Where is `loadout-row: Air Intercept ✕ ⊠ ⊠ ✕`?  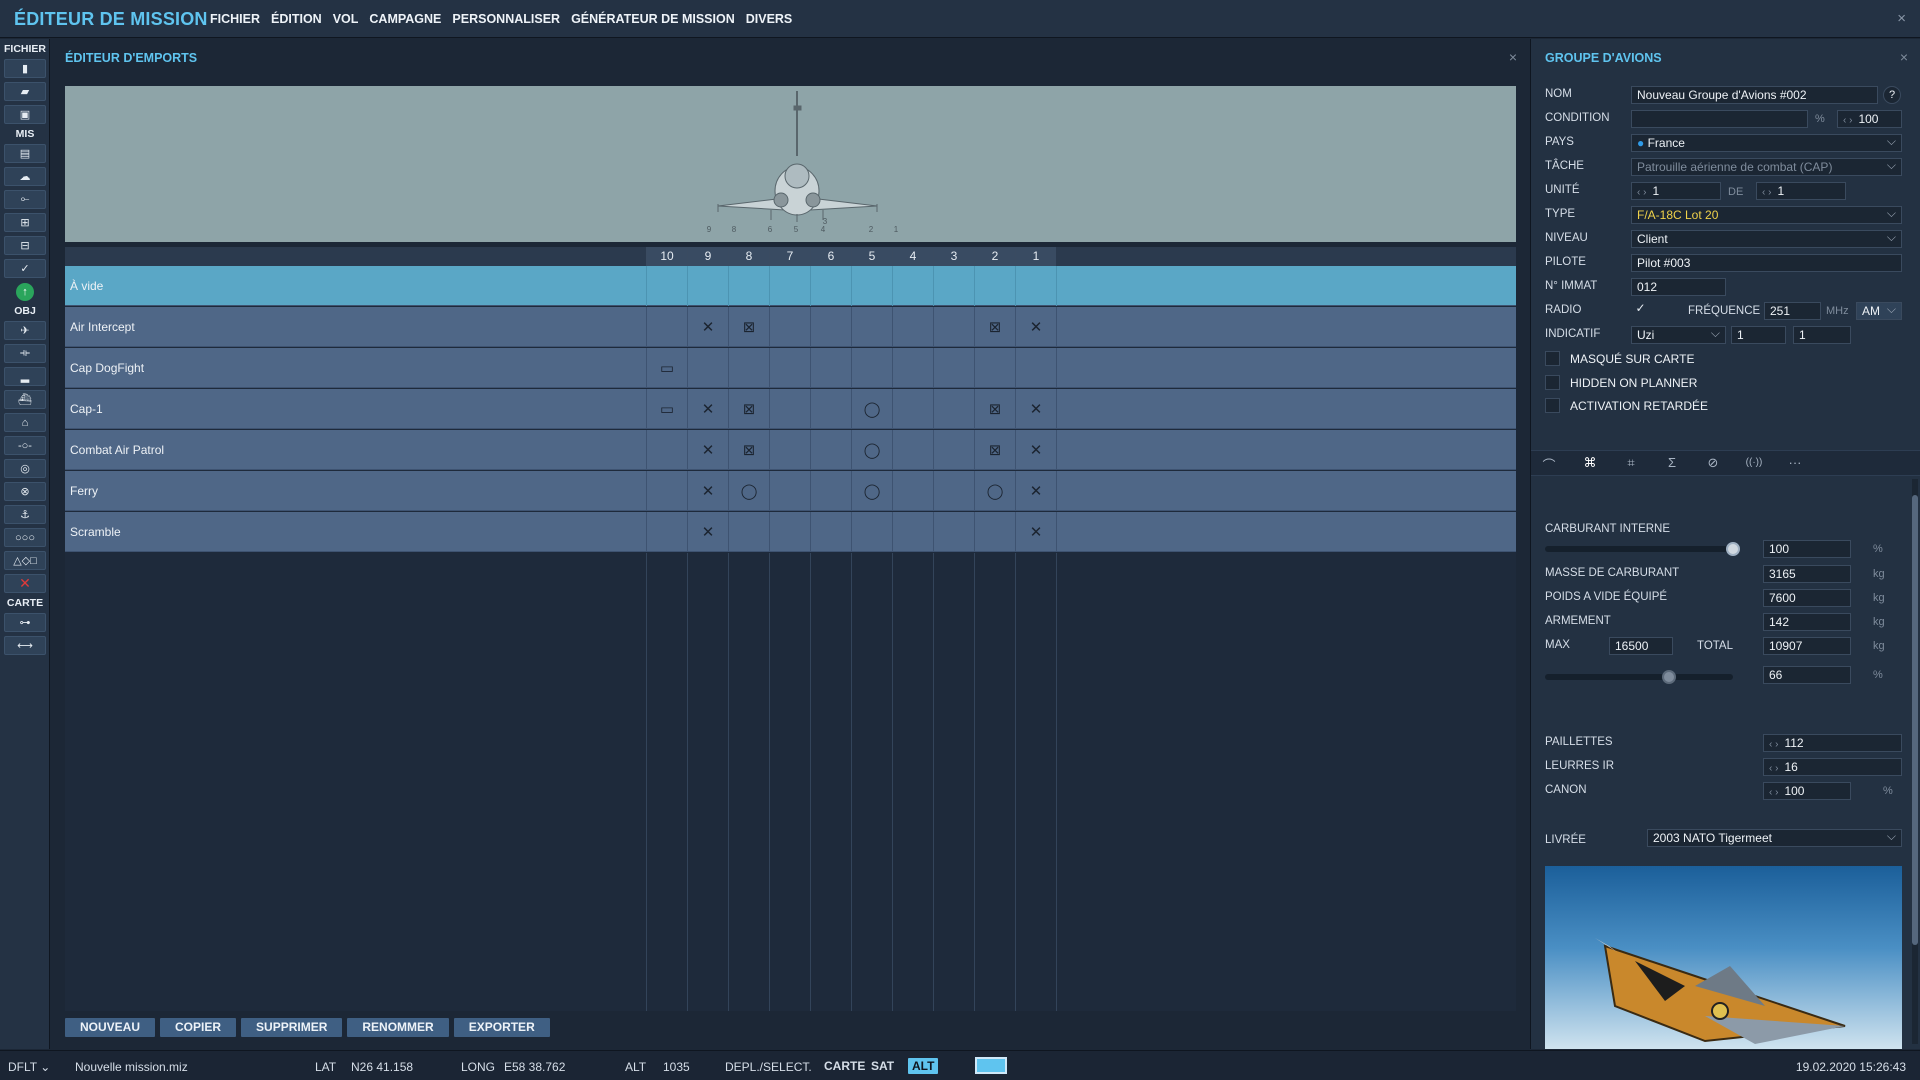
loadout-row: Air Intercept ✕ ⊠ ⊠ ✕ is located at coordinates (790, 327).